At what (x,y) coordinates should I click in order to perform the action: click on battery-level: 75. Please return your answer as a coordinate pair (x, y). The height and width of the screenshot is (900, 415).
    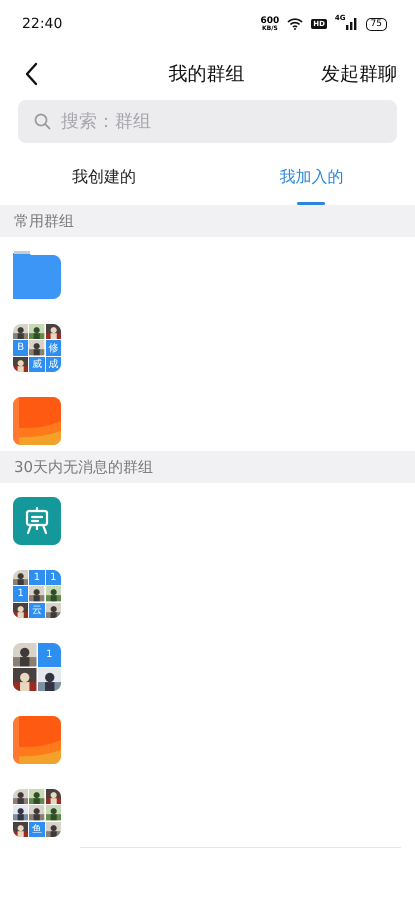
    Looking at the image, I should click on (376, 24).